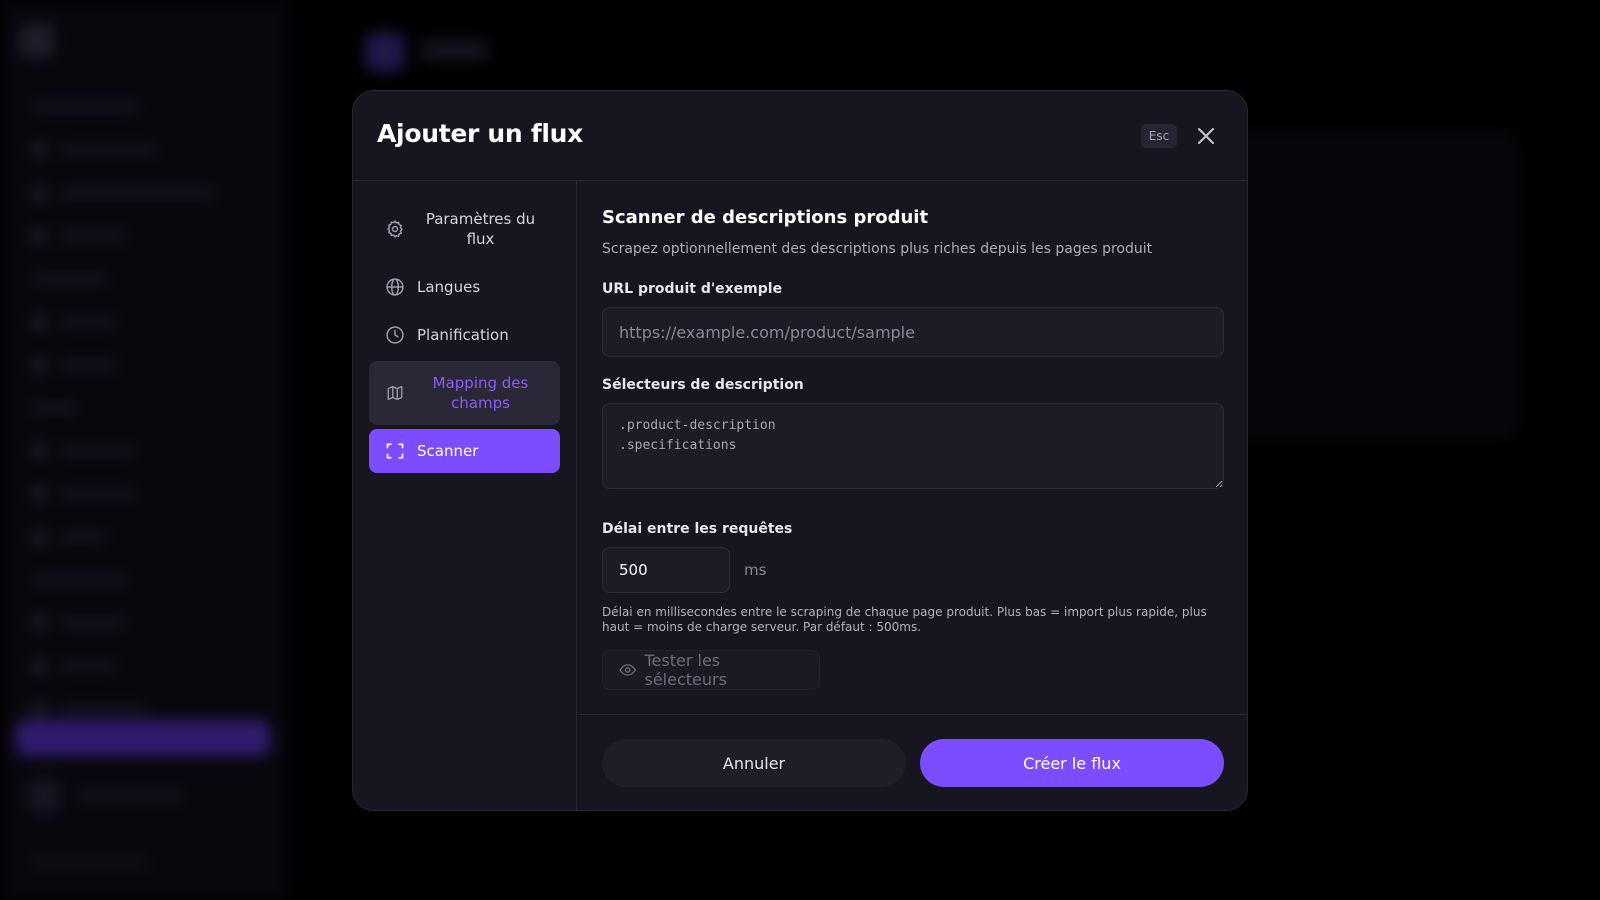  I want to click on description-selectors-textarea: .product-description .specifications, so click(913, 446).